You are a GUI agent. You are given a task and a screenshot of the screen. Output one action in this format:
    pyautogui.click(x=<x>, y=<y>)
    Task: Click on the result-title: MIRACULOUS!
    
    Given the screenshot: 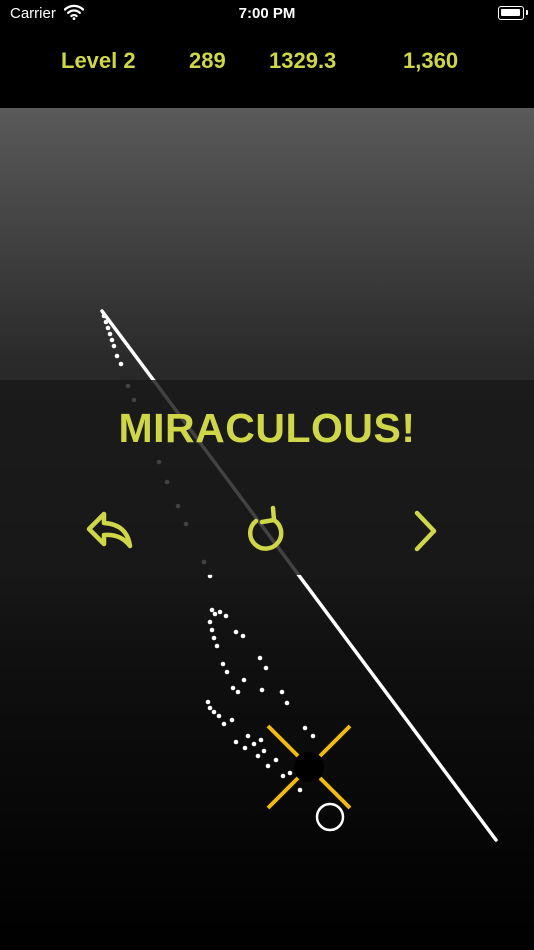 What is the action you would take?
    pyautogui.click(x=267, y=428)
    